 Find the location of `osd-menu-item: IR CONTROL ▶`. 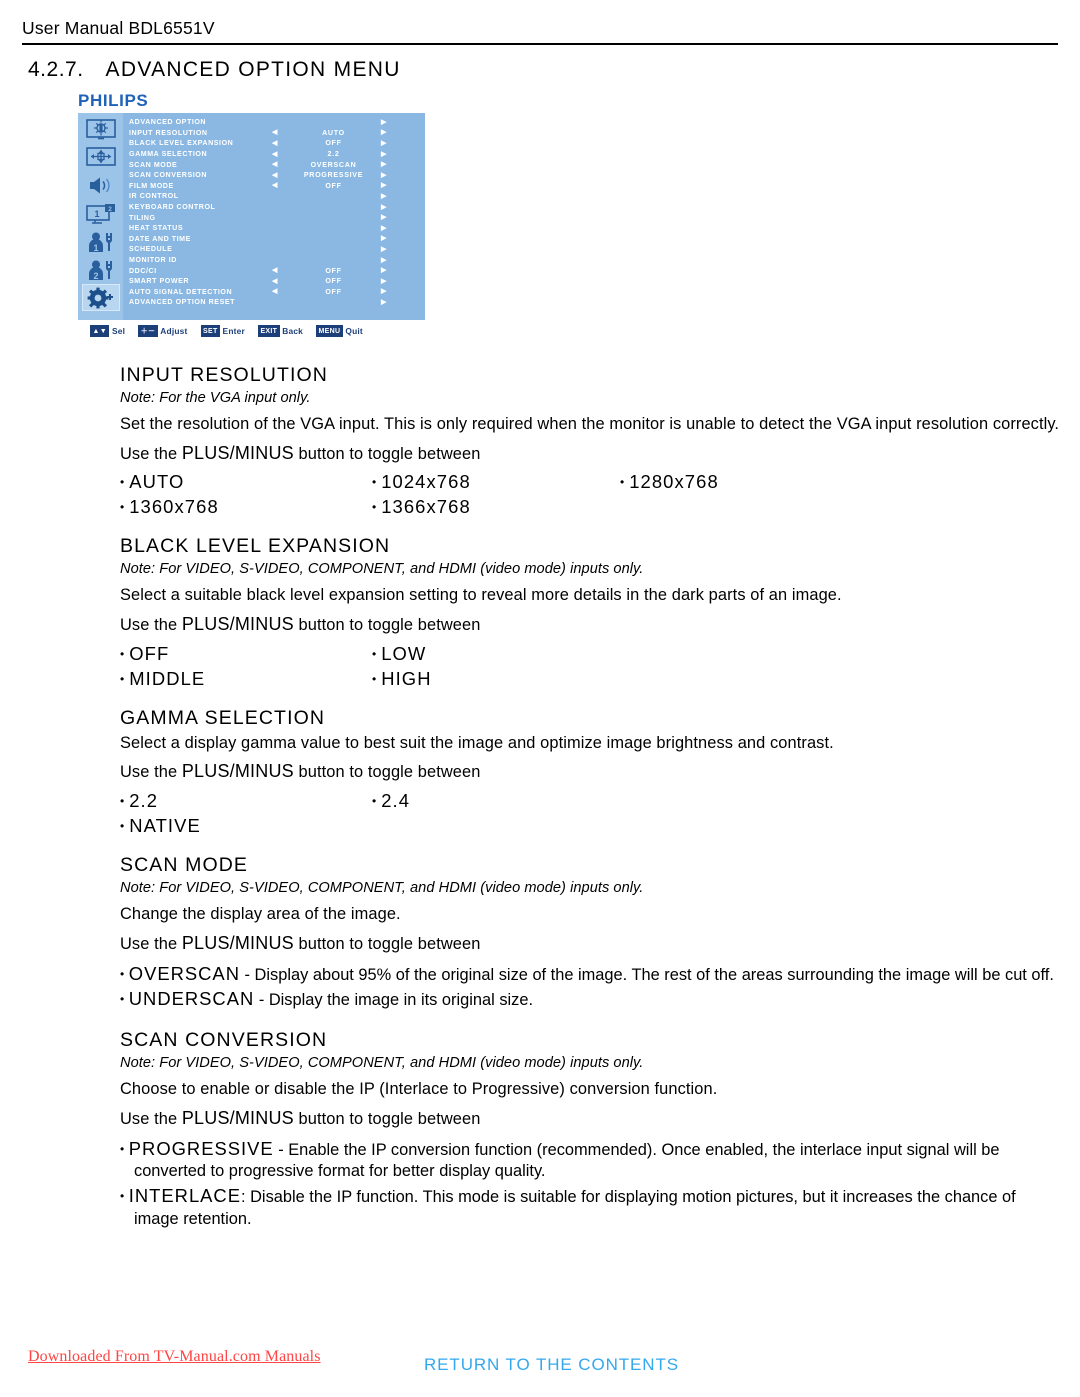

osd-menu-item: IR CONTROL ▶ is located at coordinates (277, 196).